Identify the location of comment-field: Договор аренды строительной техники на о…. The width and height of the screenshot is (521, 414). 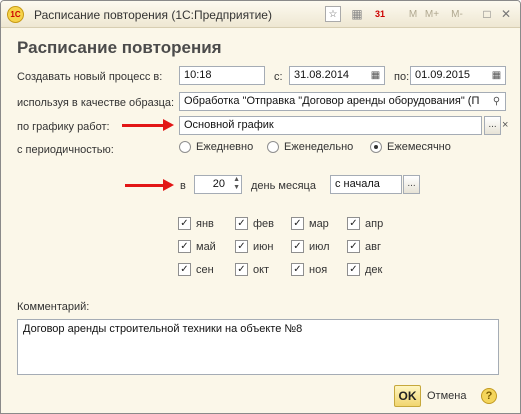
(258, 347).